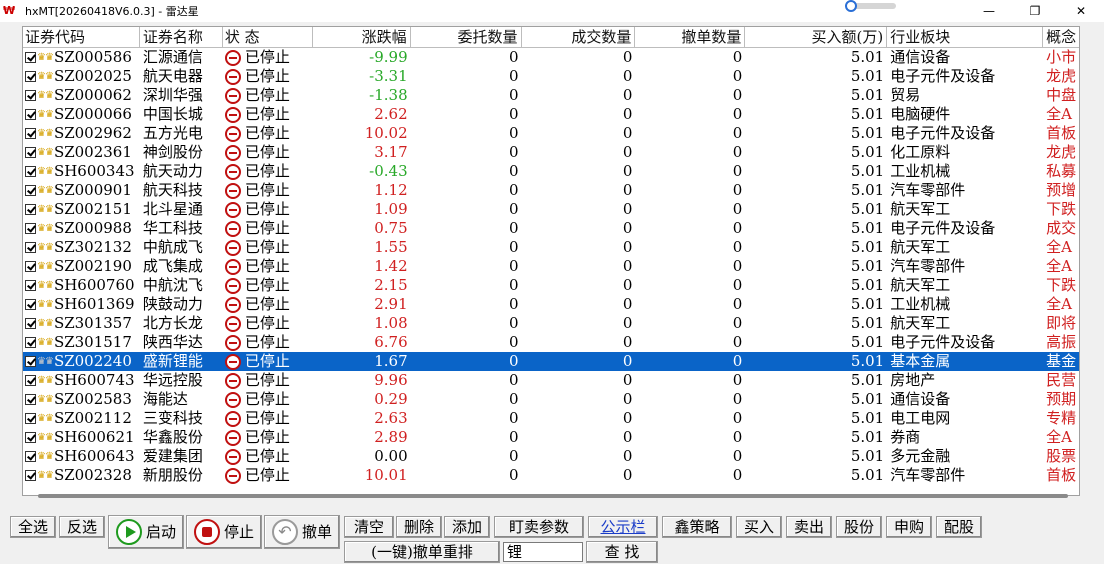 This screenshot has height=564, width=1104. What do you see at coordinates (578, 37) in the screenshot?
I see `header-deal-qty: 成交数量` at bounding box center [578, 37].